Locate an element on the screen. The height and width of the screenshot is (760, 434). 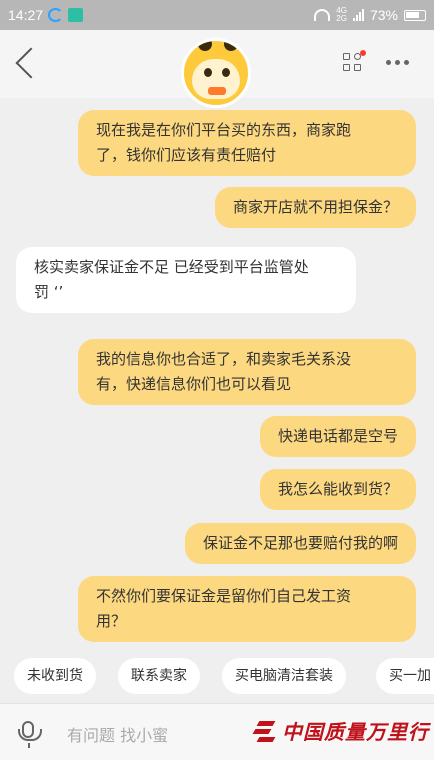
message-bubble-incoming: 核实卖家保证金不足 已经受到平台监管处罚 ‘’ is located at coordinates (186, 280).